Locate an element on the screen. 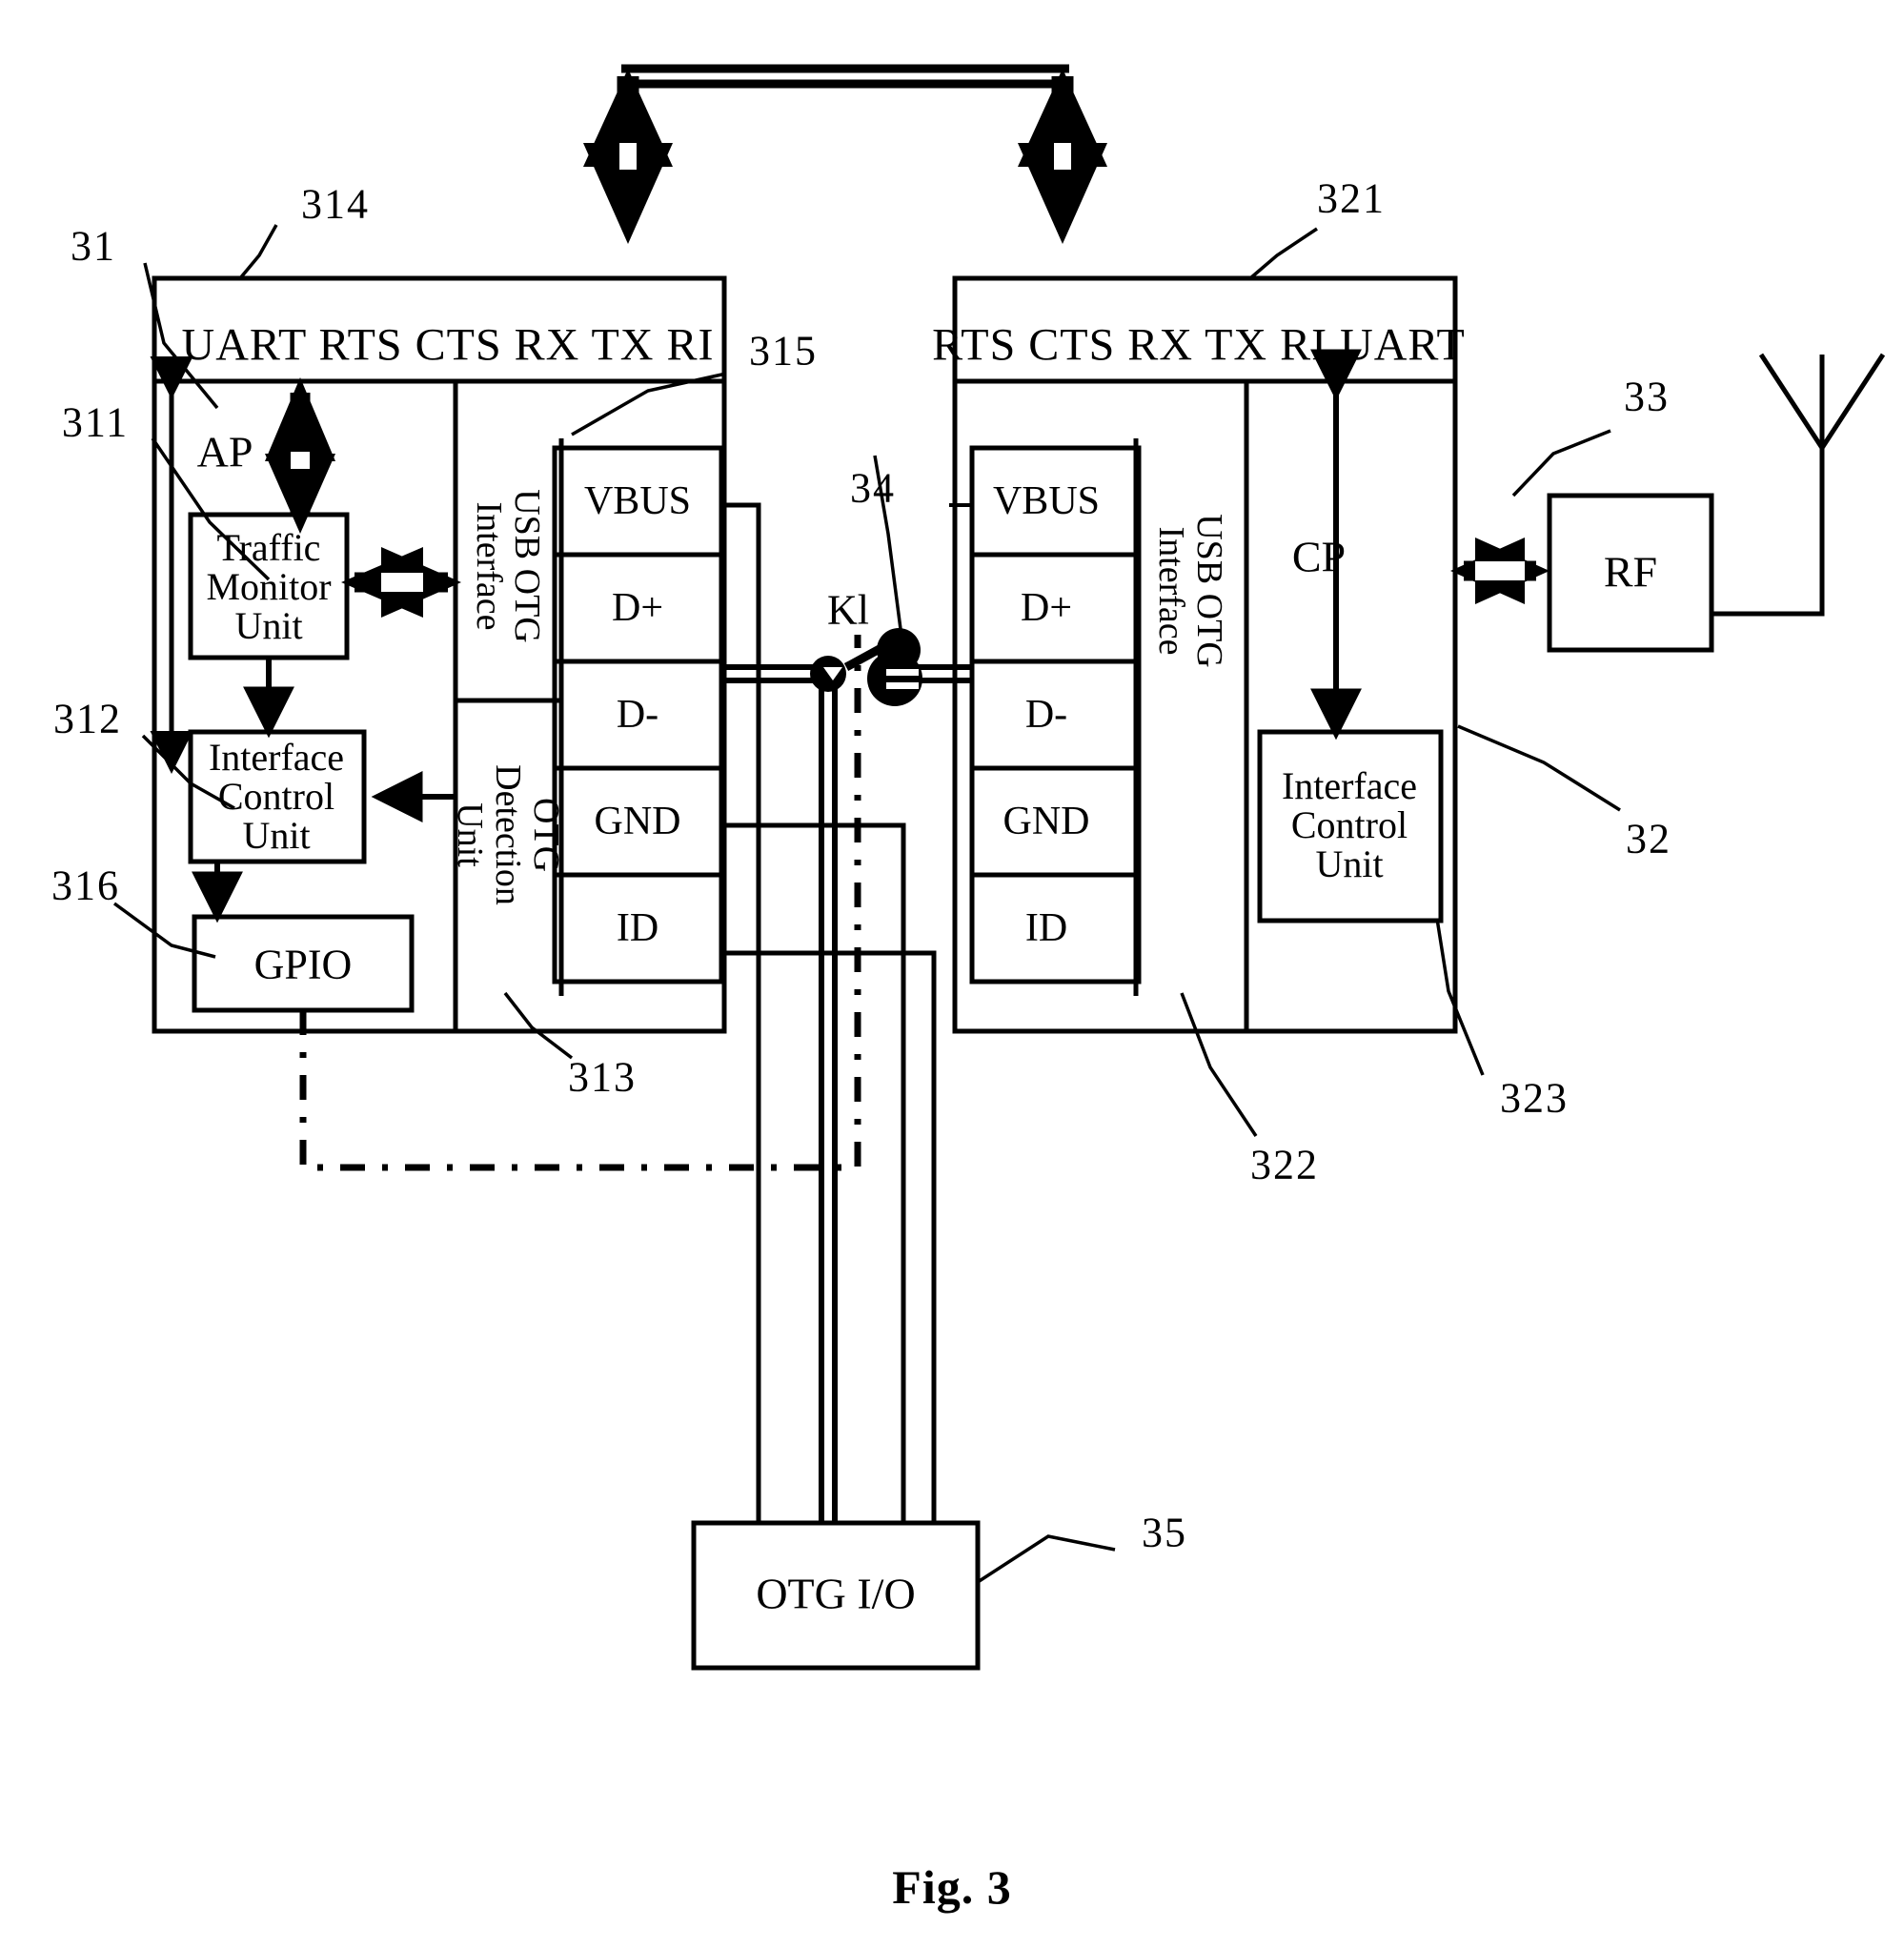 This screenshot has height=1948, width=1904. rf-antenna-wire is located at coordinates (1768, 532).